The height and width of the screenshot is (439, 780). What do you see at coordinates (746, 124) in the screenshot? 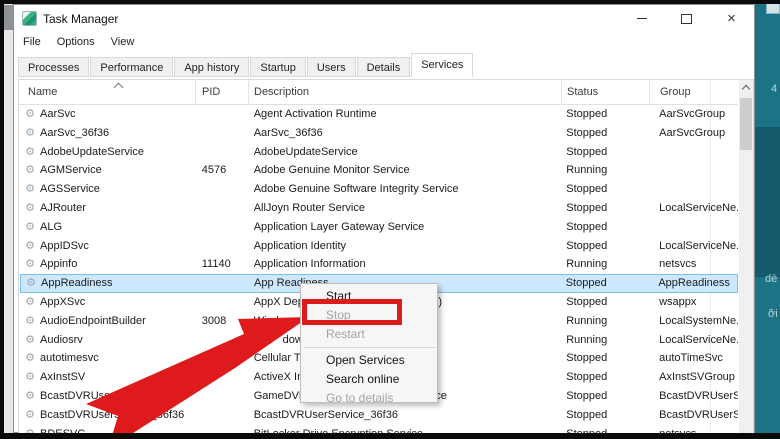
I see `scrollbar-thumb` at bounding box center [746, 124].